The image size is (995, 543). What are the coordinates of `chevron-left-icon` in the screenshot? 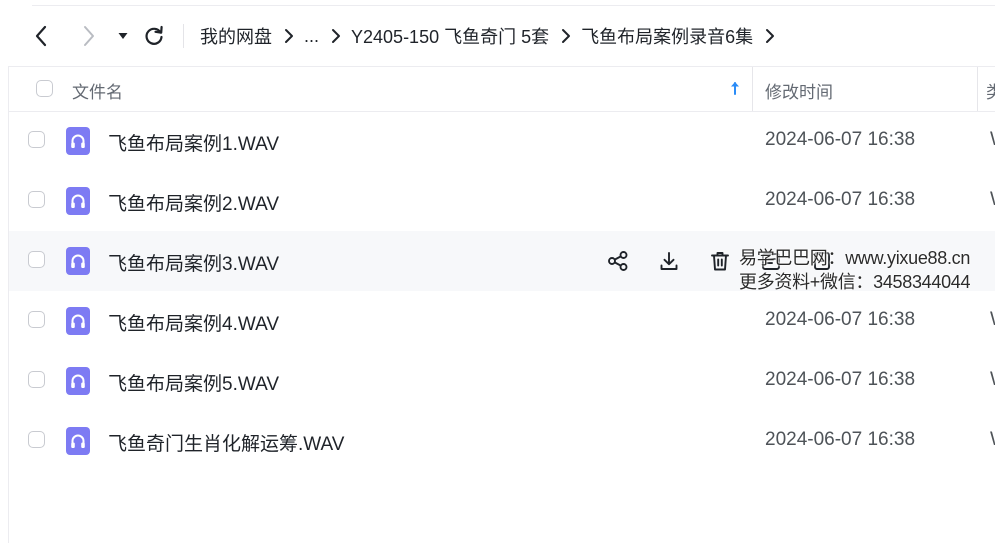 It's located at (41, 36).